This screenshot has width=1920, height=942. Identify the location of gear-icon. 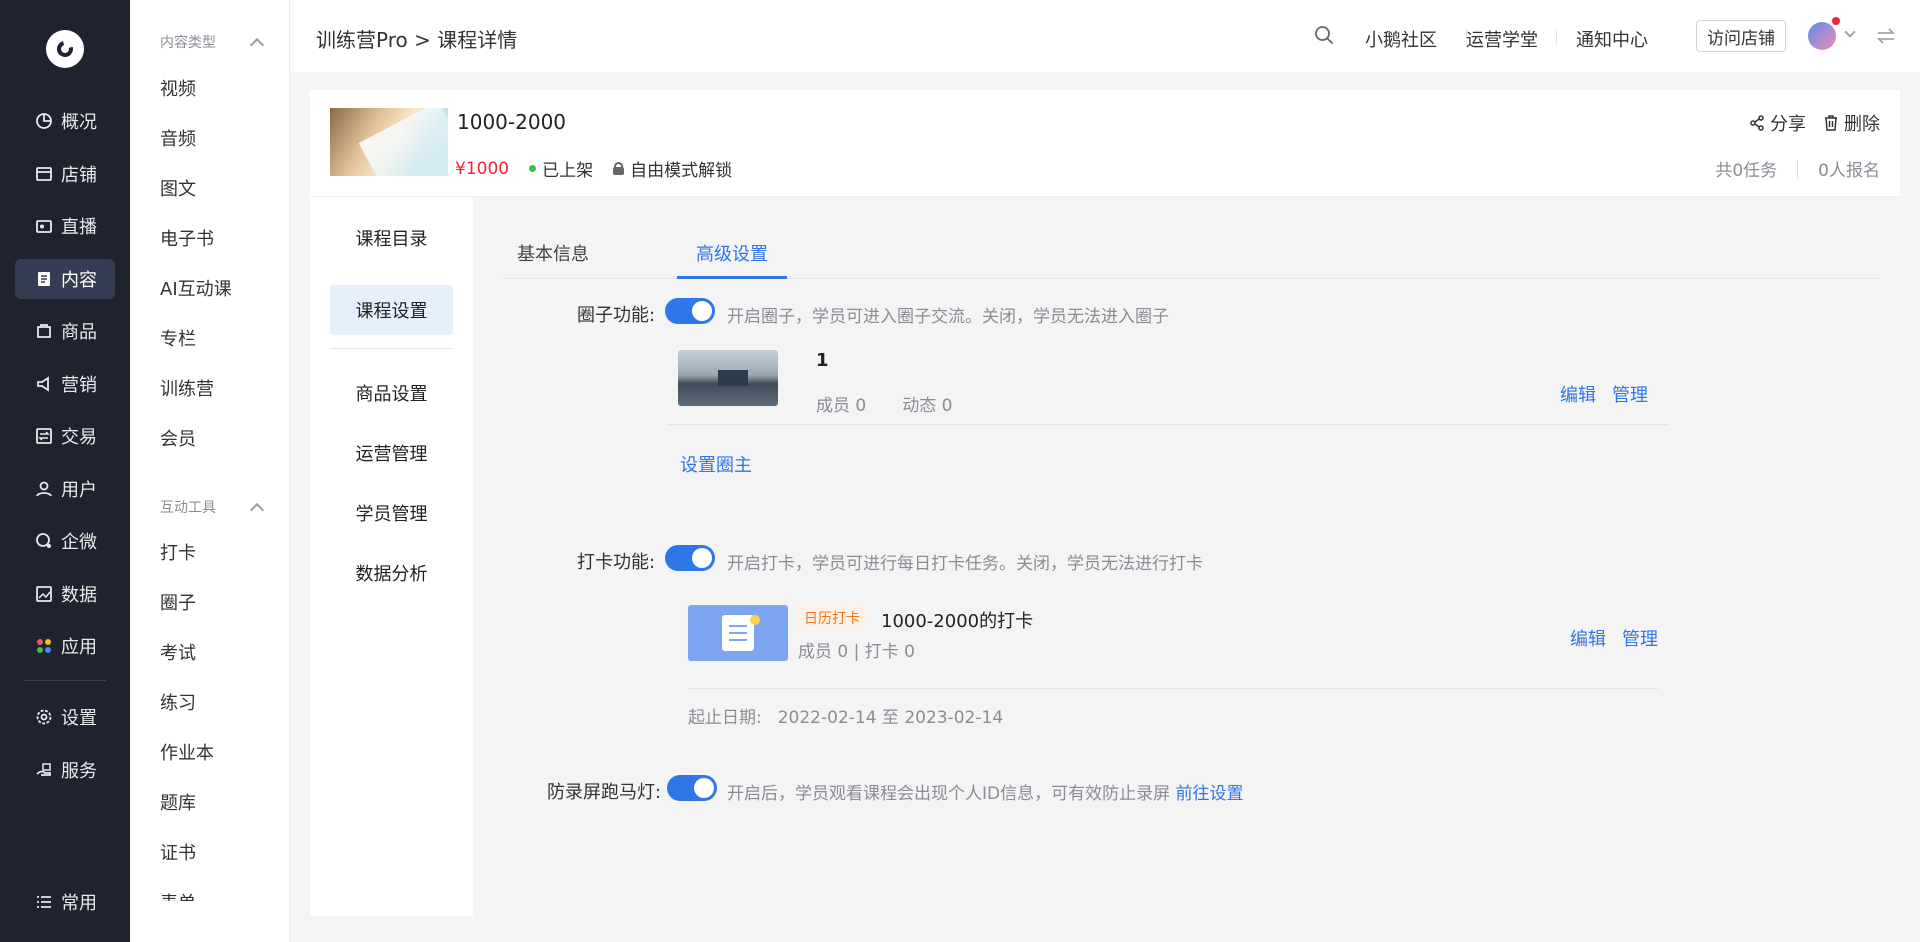
(44, 717).